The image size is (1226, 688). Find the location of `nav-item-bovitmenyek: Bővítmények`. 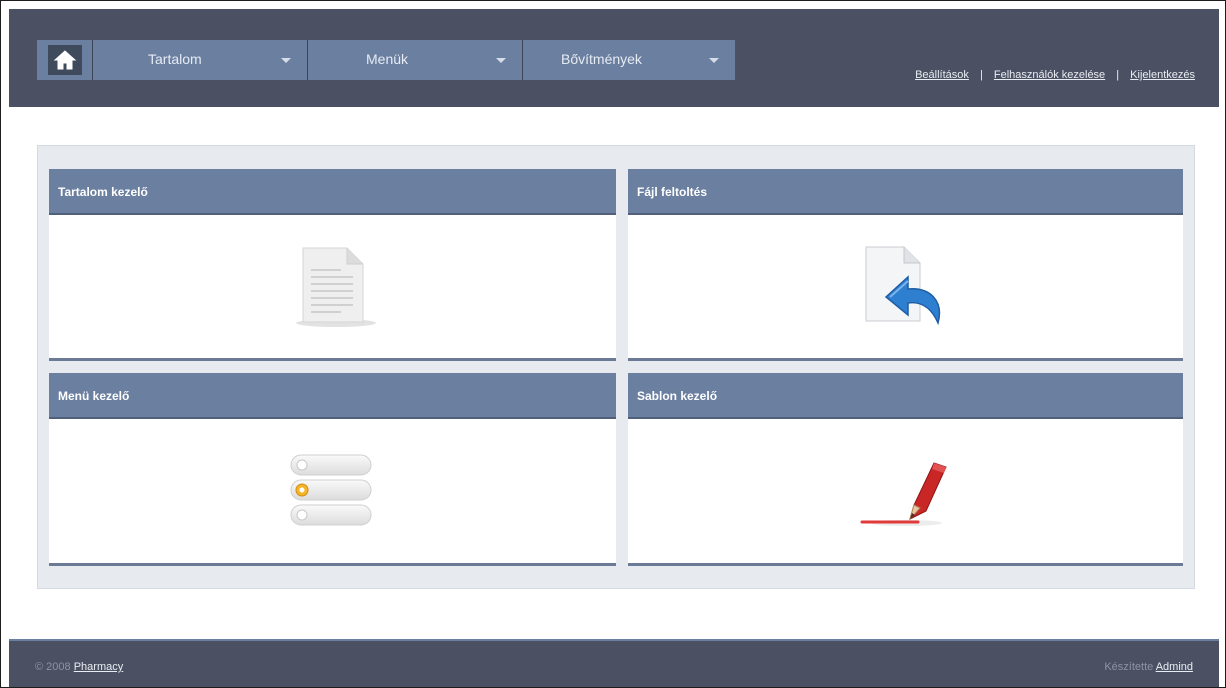

nav-item-bovitmenyek: Bővítmények is located at coordinates (629, 60).